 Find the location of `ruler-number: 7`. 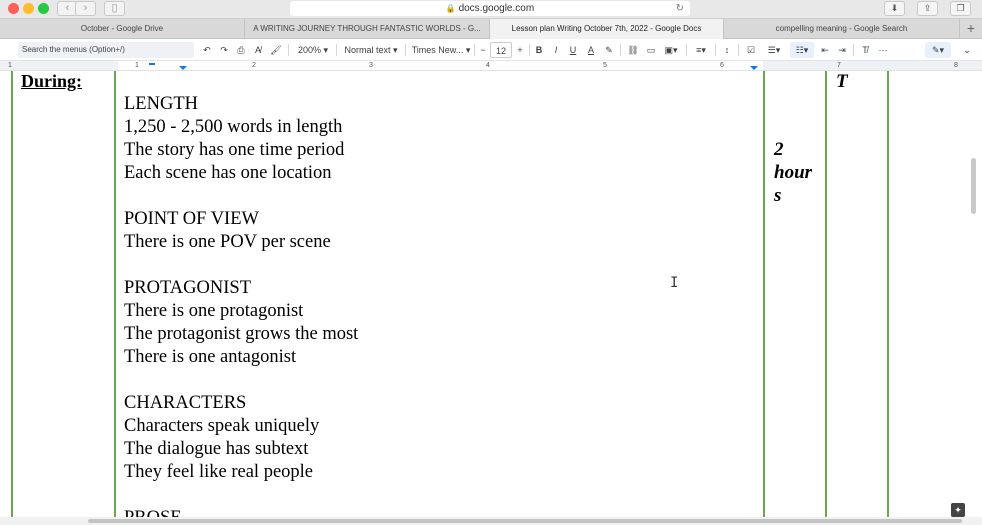

ruler-number: 7 is located at coordinates (839, 65).